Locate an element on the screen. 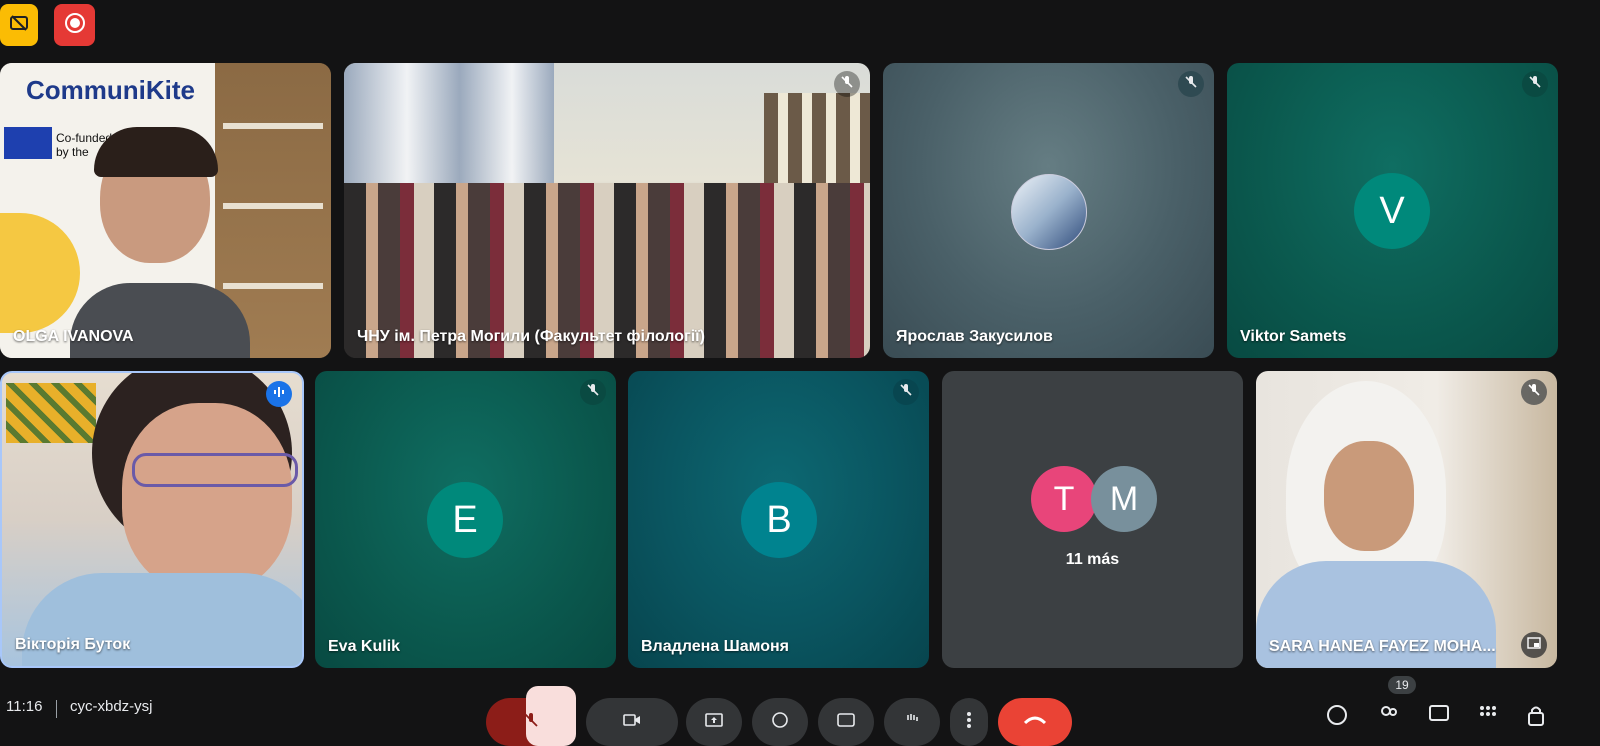  hand-icon is located at coordinates (912, 722).